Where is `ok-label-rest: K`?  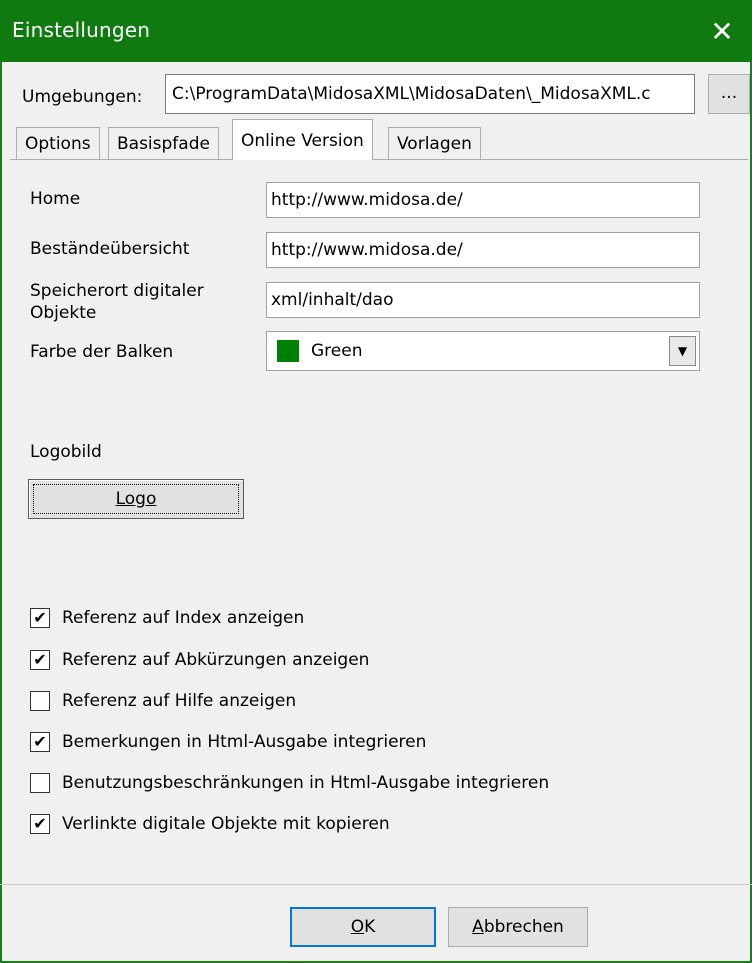
ok-label-rest: K is located at coordinates (370, 927).